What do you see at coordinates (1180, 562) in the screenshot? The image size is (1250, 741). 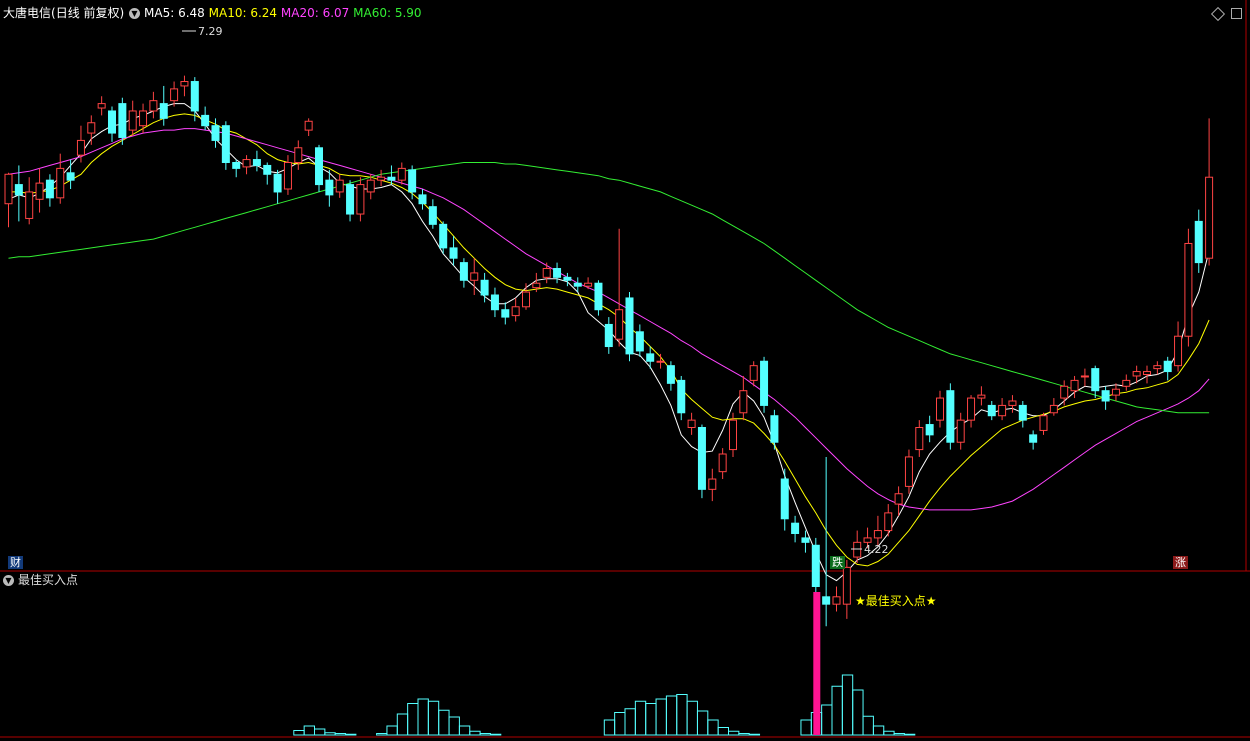 I see `marker-zhang: 涨` at bounding box center [1180, 562].